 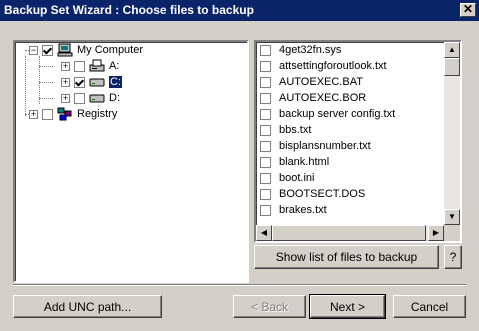 I want to click on list-item: backup server config.txt, so click(x=327, y=114).